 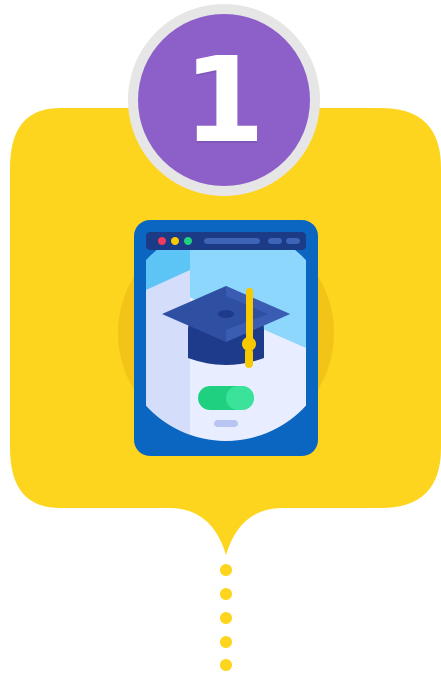 What do you see at coordinates (224, 100) in the screenshot?
I see `number-badge-icon` at bounding box center [224, 100].